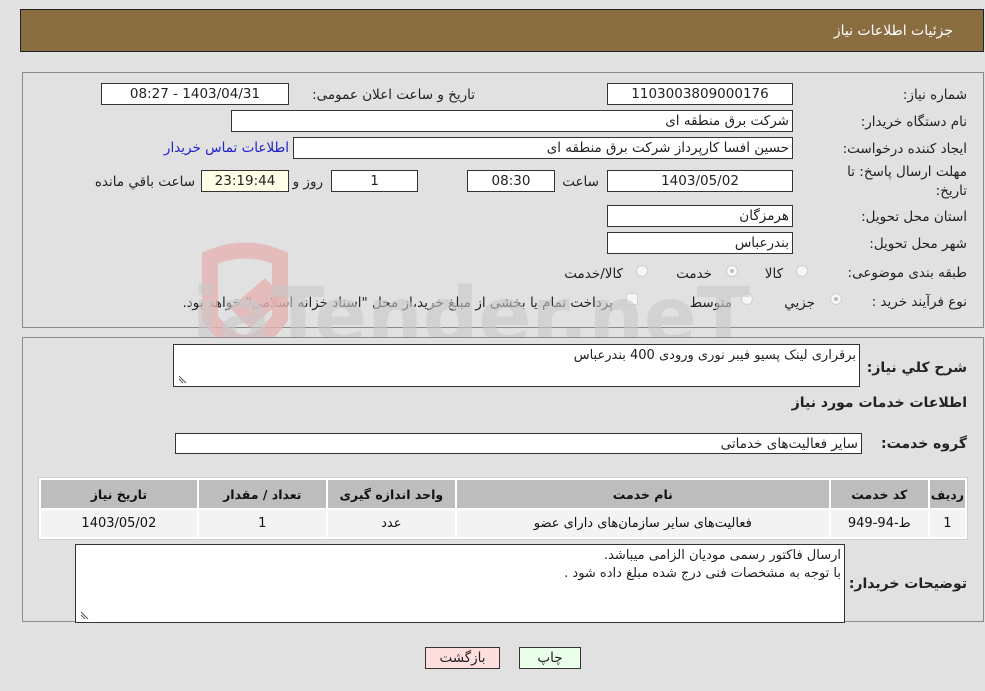  Describe the element at coordinates (747, 299) in the screenshot. I see `process-radio-medium` at that location.